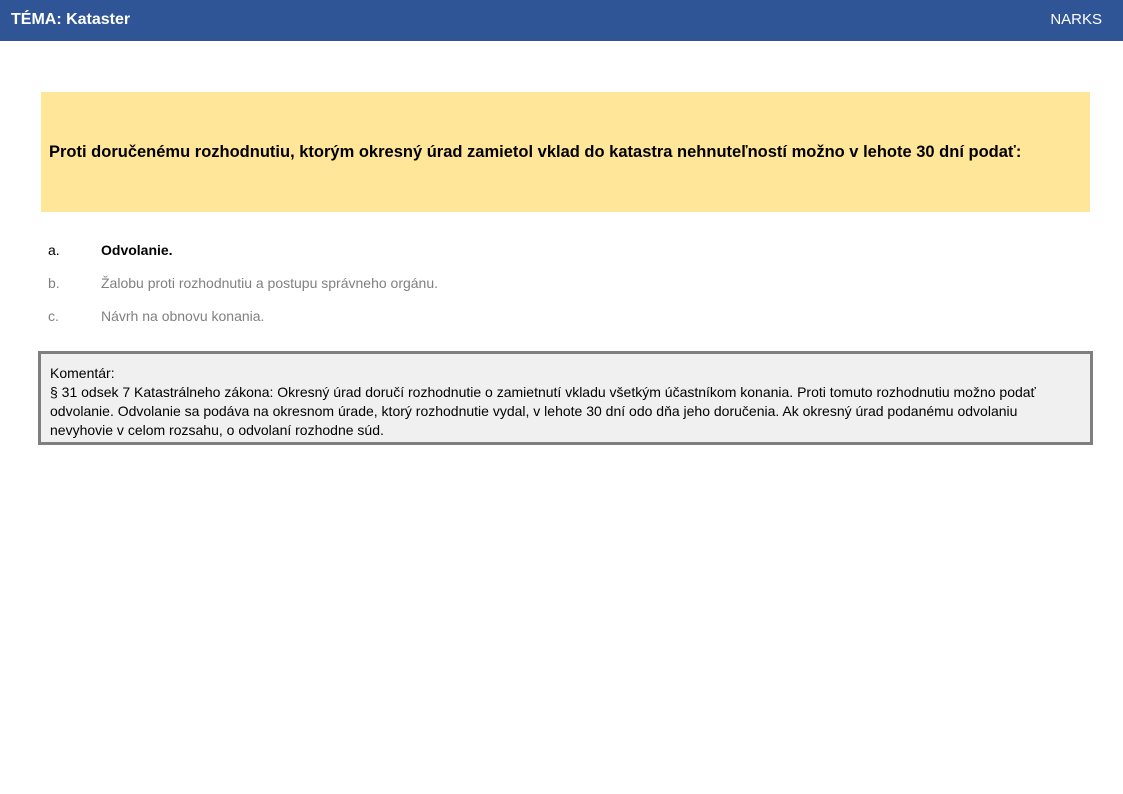  Describe the element at coordinates (54, 250) in the screenshot. I see `answer-letter: a.` at that location.